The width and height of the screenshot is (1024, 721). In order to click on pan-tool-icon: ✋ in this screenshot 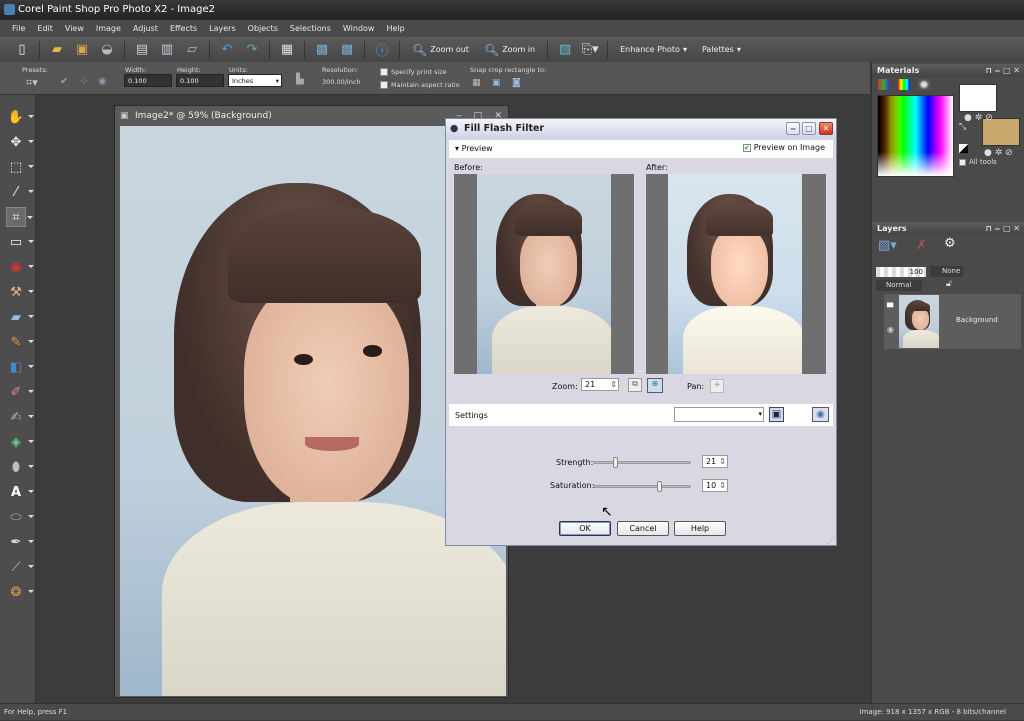, I will do `click(20, 117)`.